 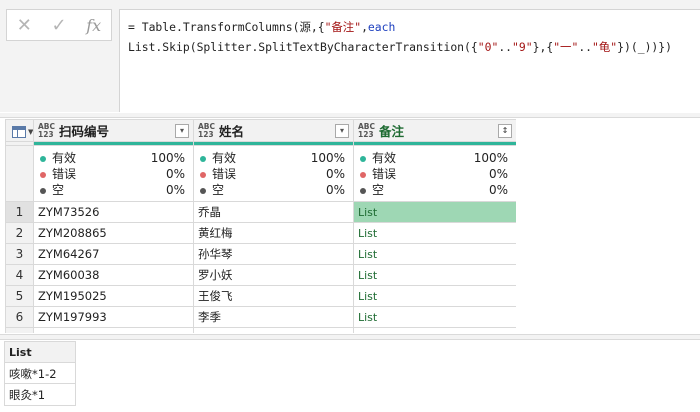 What do you see at coordinates (226, 27) in the screenshot?
I see `formula-text: = Table.TransformColumns(源,{` at bounding box center [226, 27].